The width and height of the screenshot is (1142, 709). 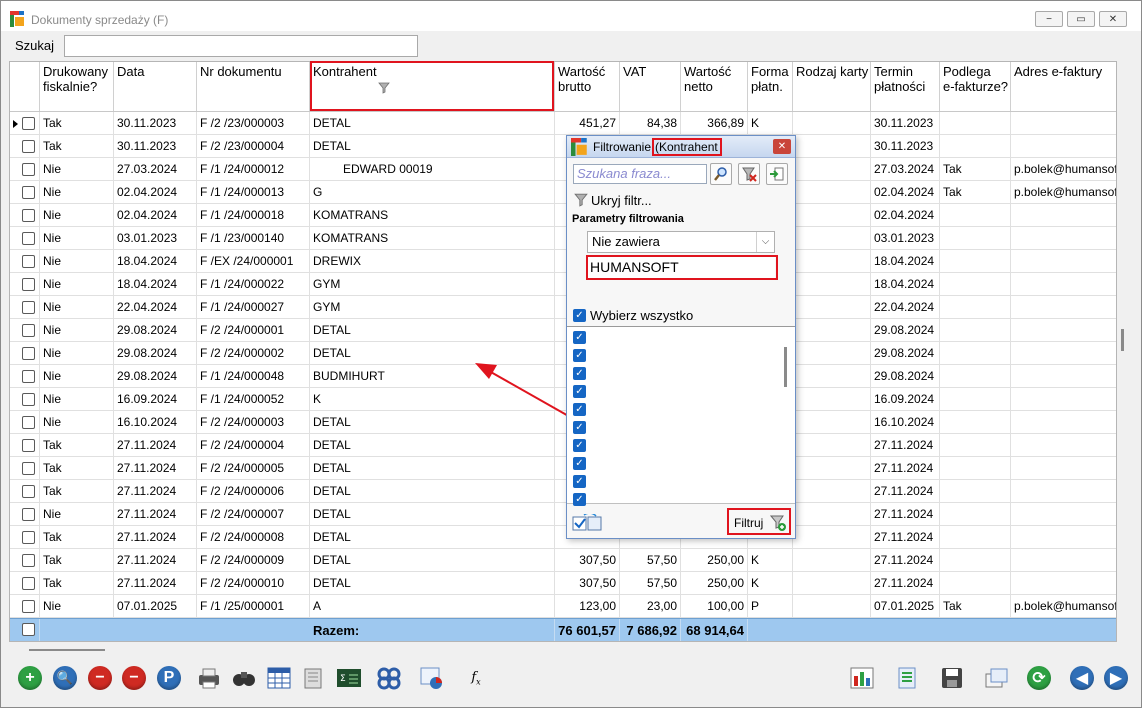 I want to click on filter-search-button, so click(x=721, y=174).